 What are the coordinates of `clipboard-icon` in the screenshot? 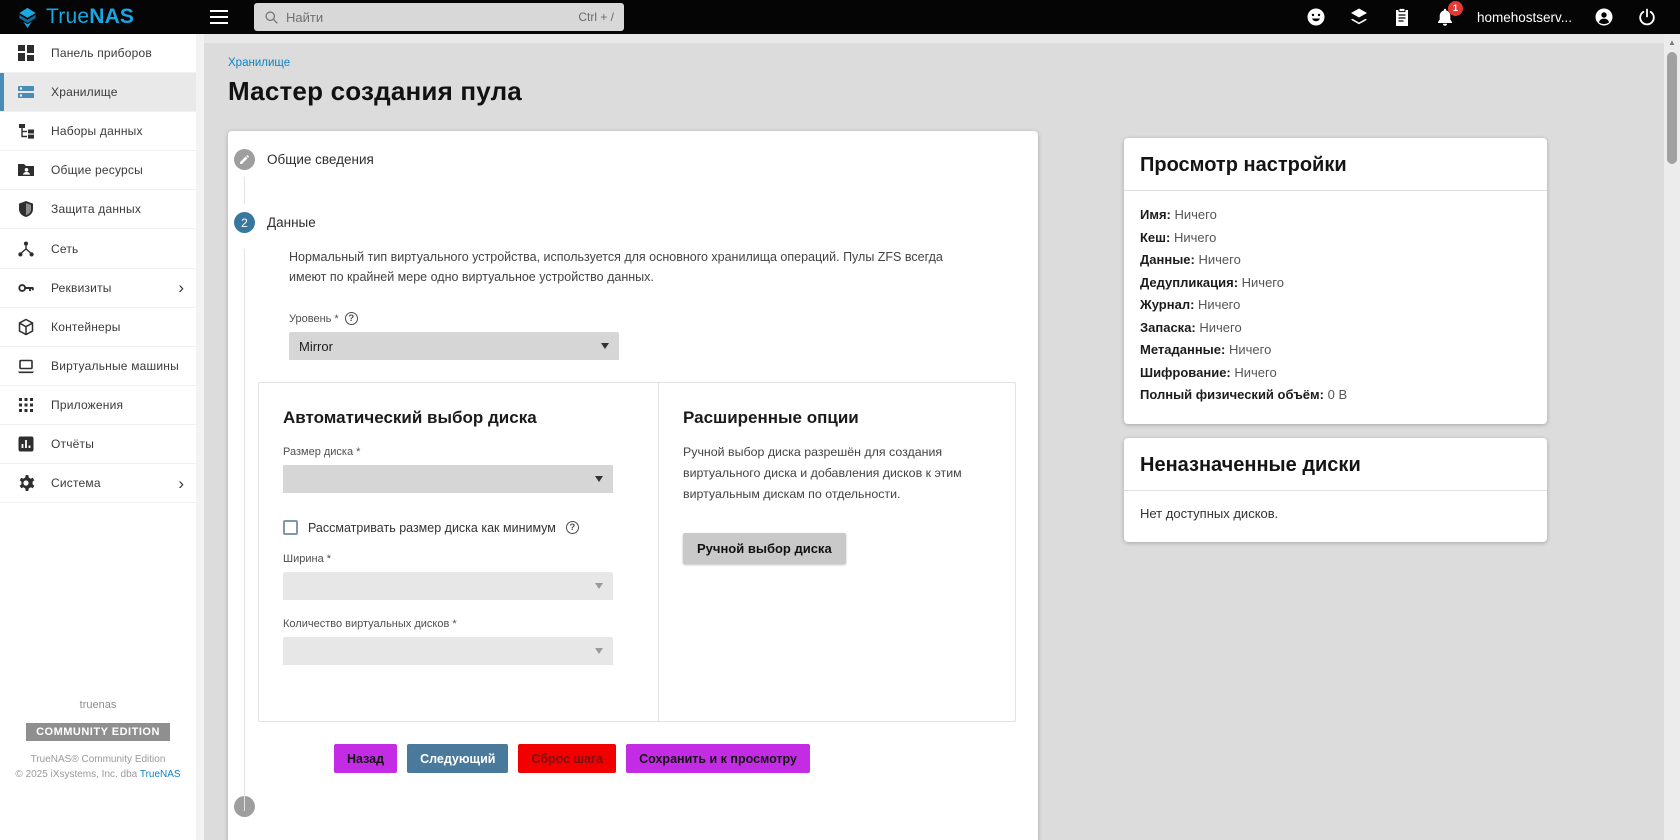 It's located at (1402, 17).